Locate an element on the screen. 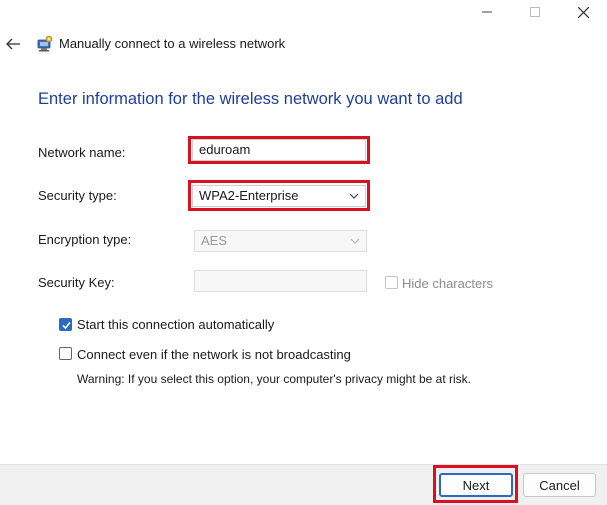 The height and width of the screenshot is (505, 607). encryption-type-label: Encryption type: is located at coordinates (85, 239).